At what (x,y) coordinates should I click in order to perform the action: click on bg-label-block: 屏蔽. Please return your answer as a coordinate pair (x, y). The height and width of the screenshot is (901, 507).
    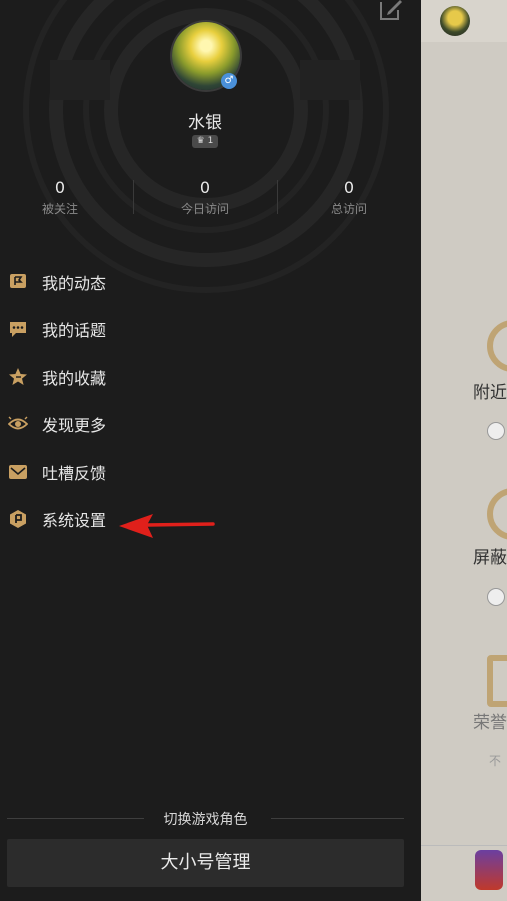
    Looking at the image, I should click on (490, 558).